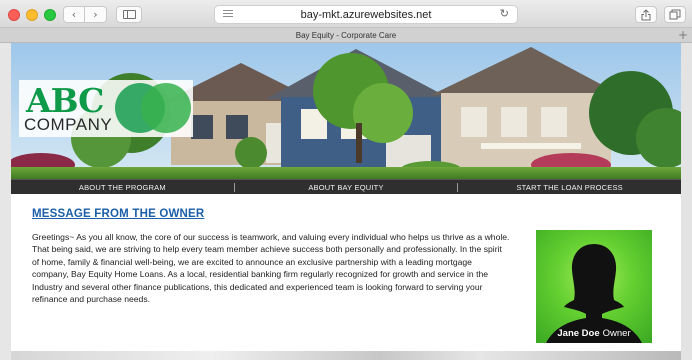 The image size is (692, 360). What do you see at coordinates (569, 187) in the screenshot?
I see `nav-start-loan-process: START THE LOAN PROCESS` at bounding box center [569, 187].